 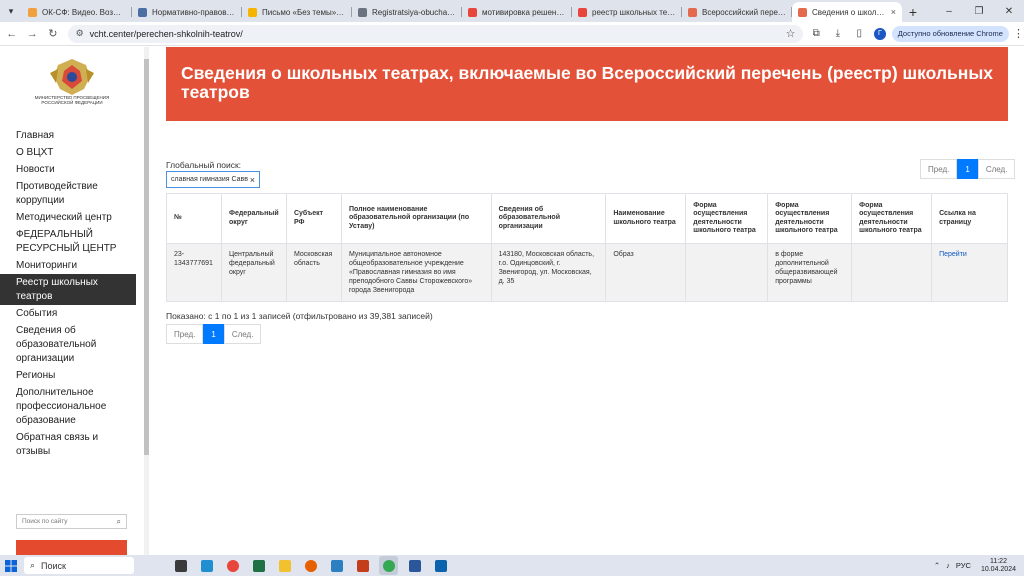 I want to click on side-panel-icon: ▯, so click(x=860, y=34).